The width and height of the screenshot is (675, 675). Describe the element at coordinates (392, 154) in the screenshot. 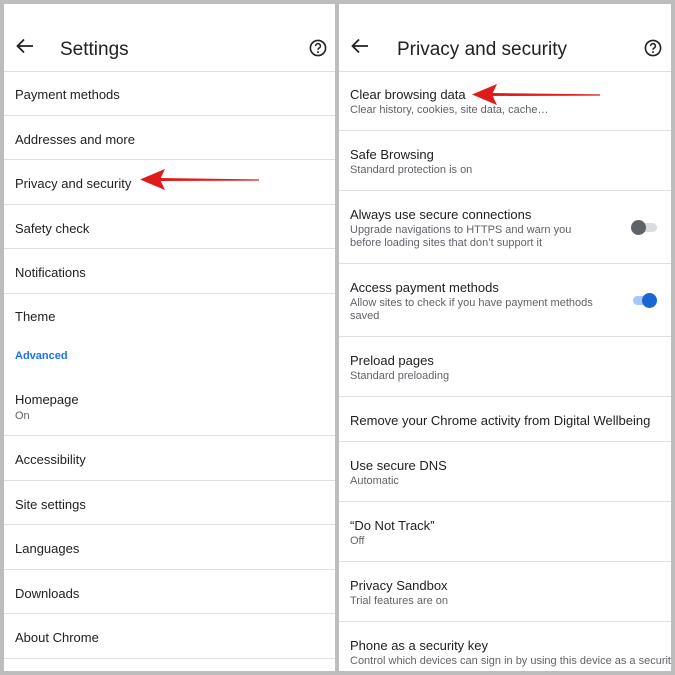

I see `item-label: Safe Browsing` at that location.